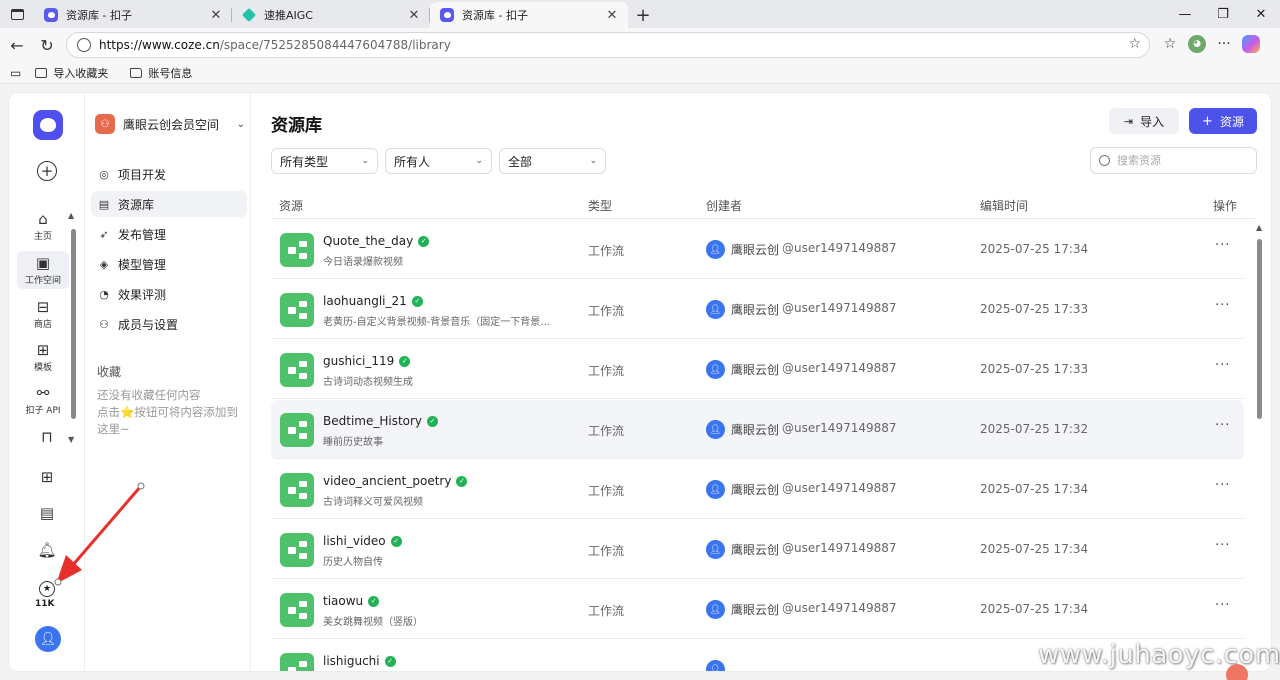  What do you see at coordinates (47, 550) in the screenshot?
I see `bell-icon: 🔔︎` at bounding box center [47, 550].